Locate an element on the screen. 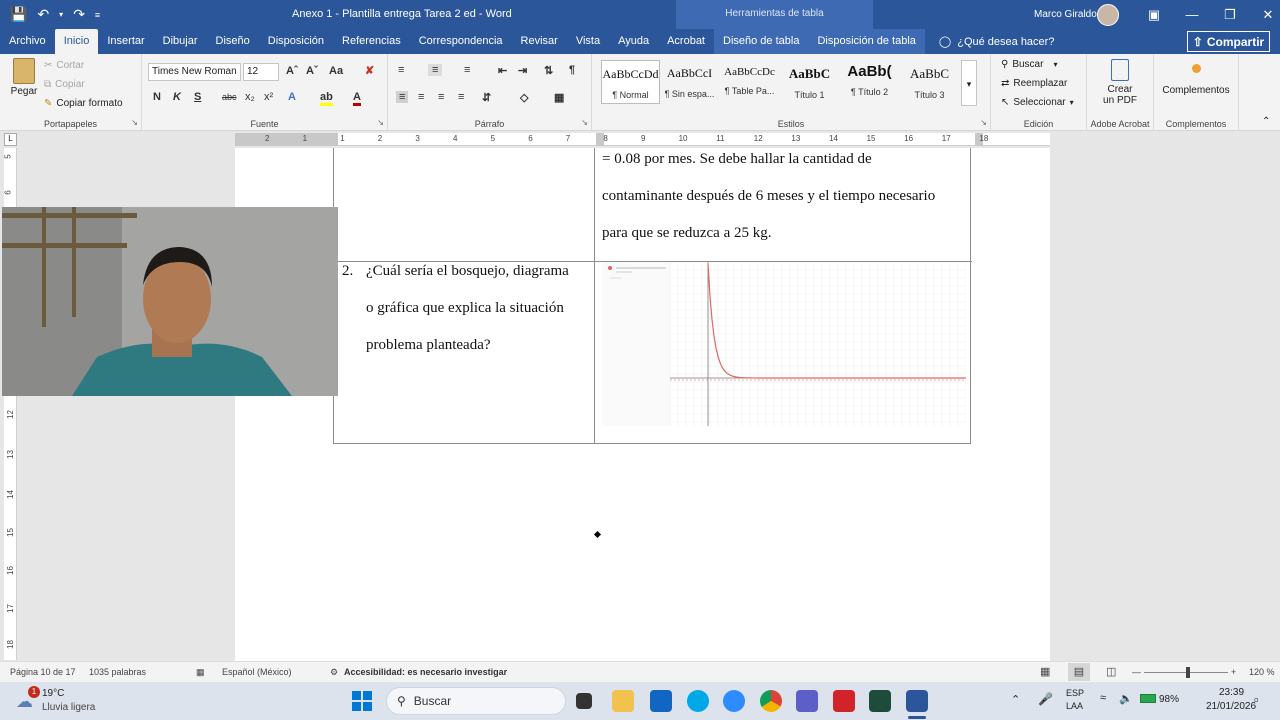 The width and height of the screenshot is (1280, 720). underline-icon: S is located at coordinates (197, 97).